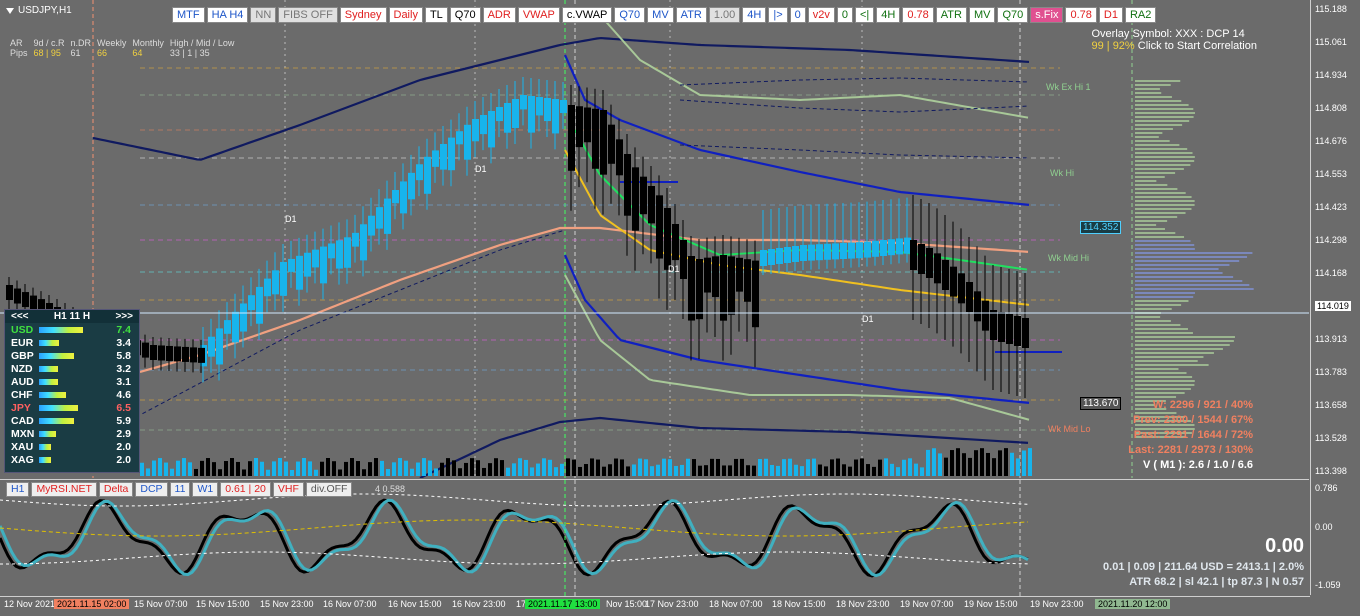 The image size is (1360, 616). I want to click on toolbar-button-tl-6: TL, so click(436, 15).